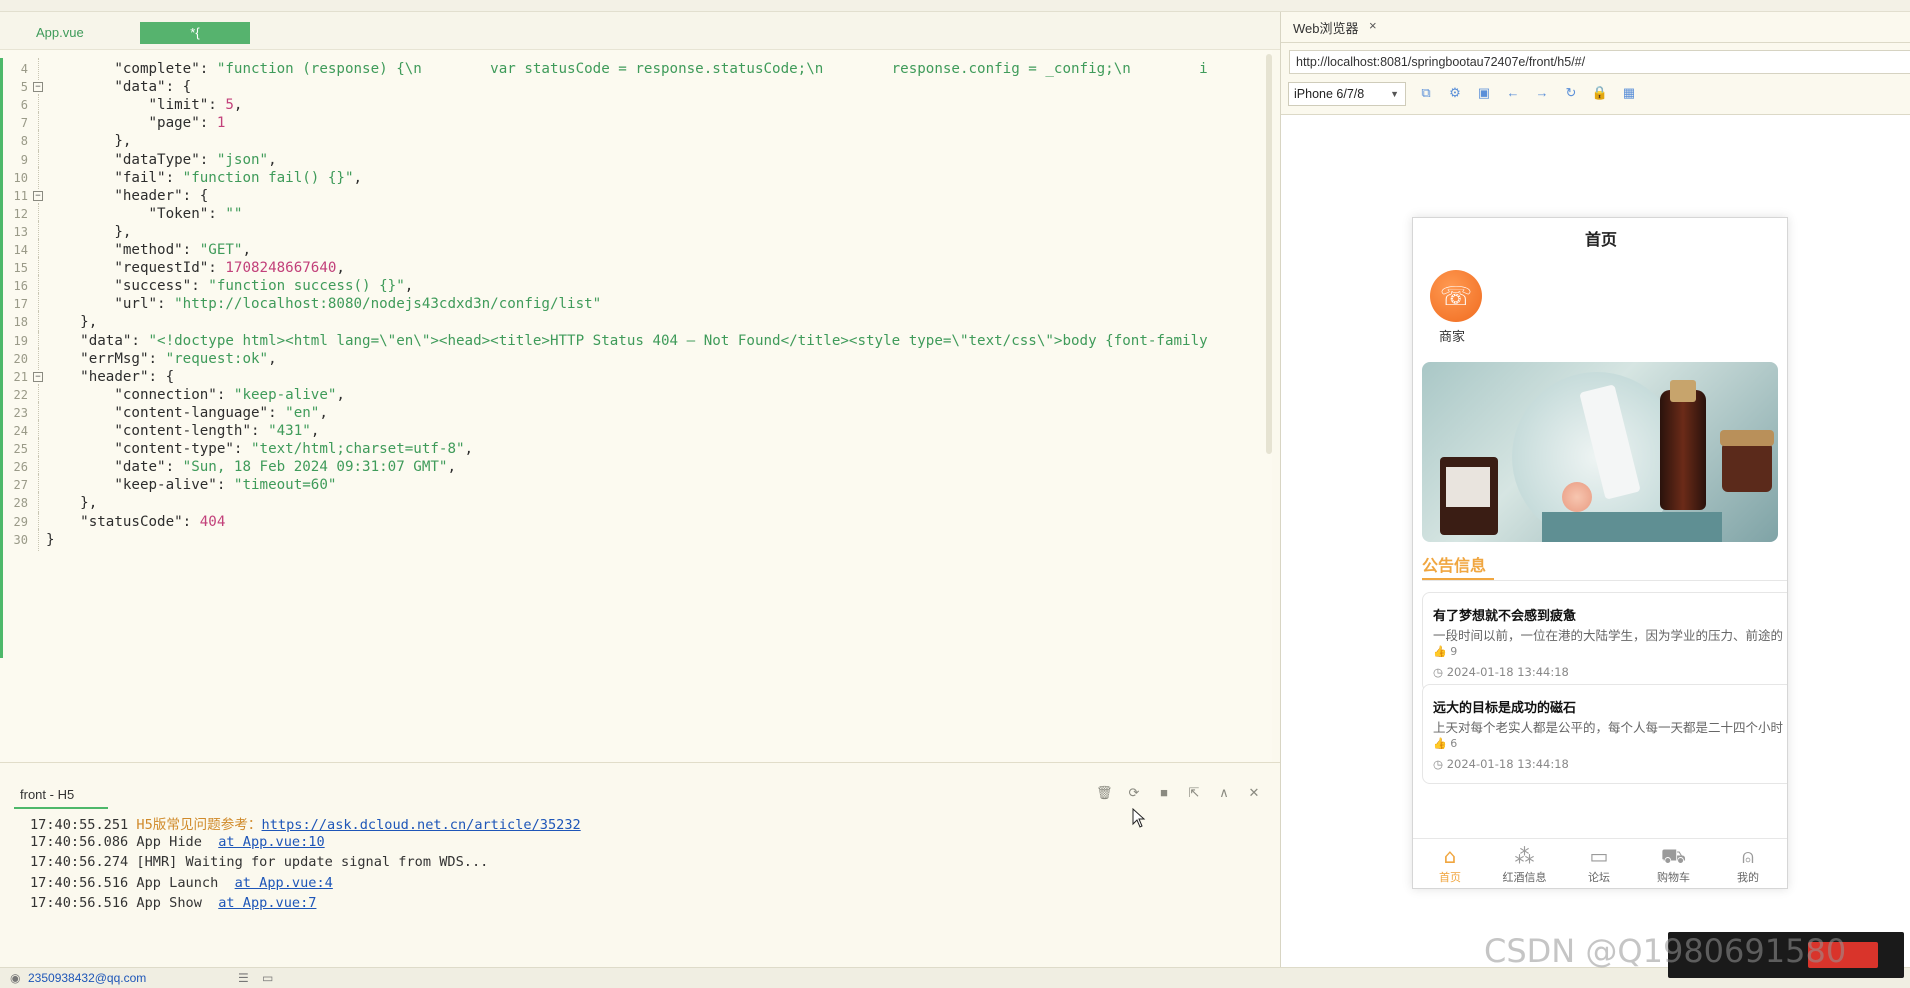 The height and width of the screenshot is (988, 1910). Describe the element at coordinates (267, 903) in the screenshot. I see `log-link: at App.vue:7` at that location.